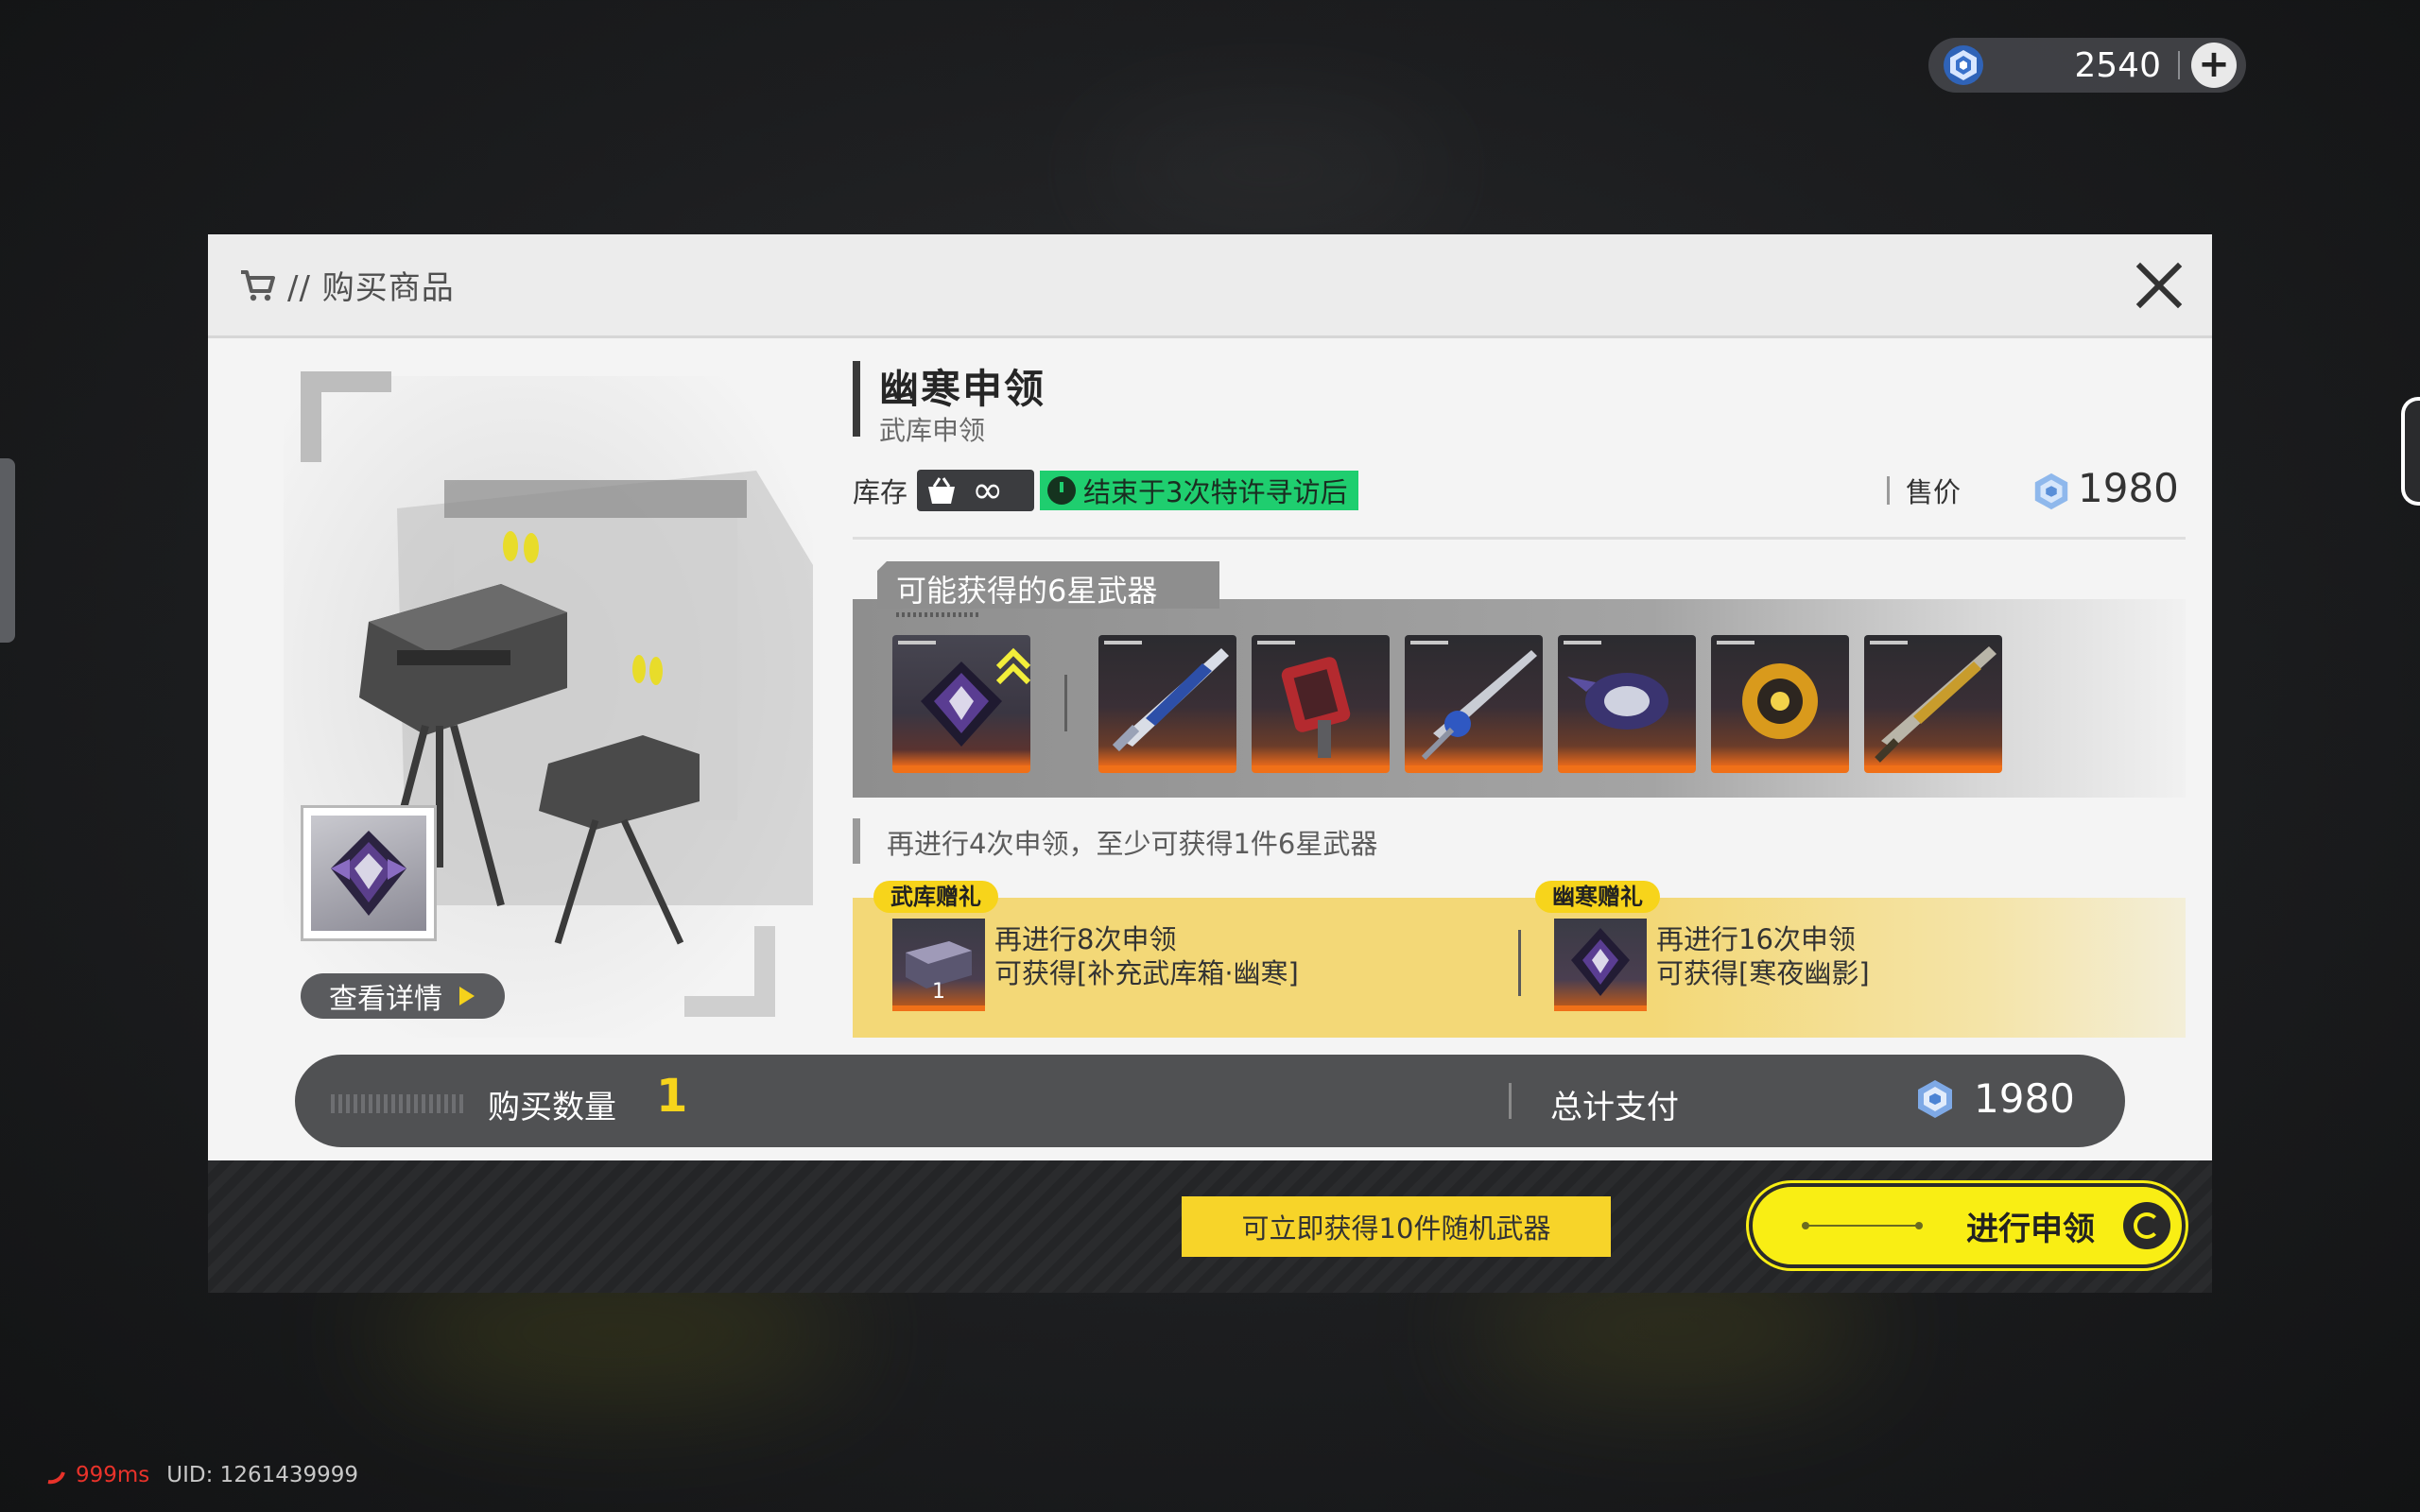 The image size is (2420, 1512). I want to click on gift-separator, so click(1519, 963).